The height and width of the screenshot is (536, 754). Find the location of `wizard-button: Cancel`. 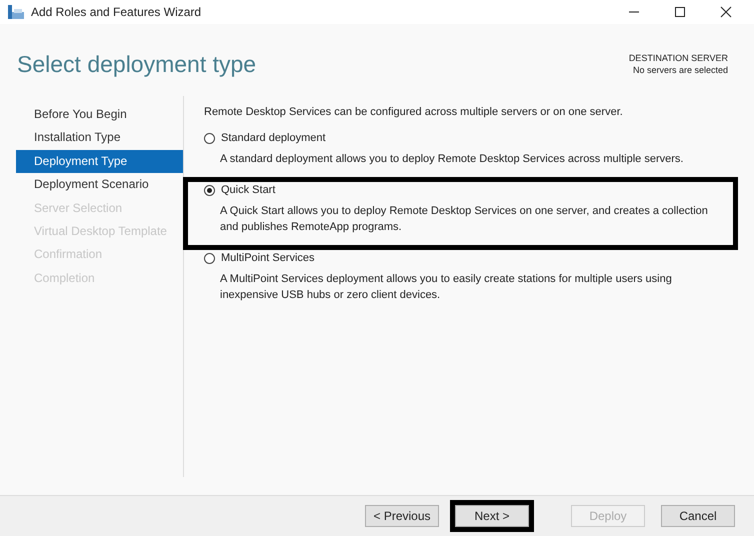

wizard-button: Cancel is located at coordinates (698, 516).